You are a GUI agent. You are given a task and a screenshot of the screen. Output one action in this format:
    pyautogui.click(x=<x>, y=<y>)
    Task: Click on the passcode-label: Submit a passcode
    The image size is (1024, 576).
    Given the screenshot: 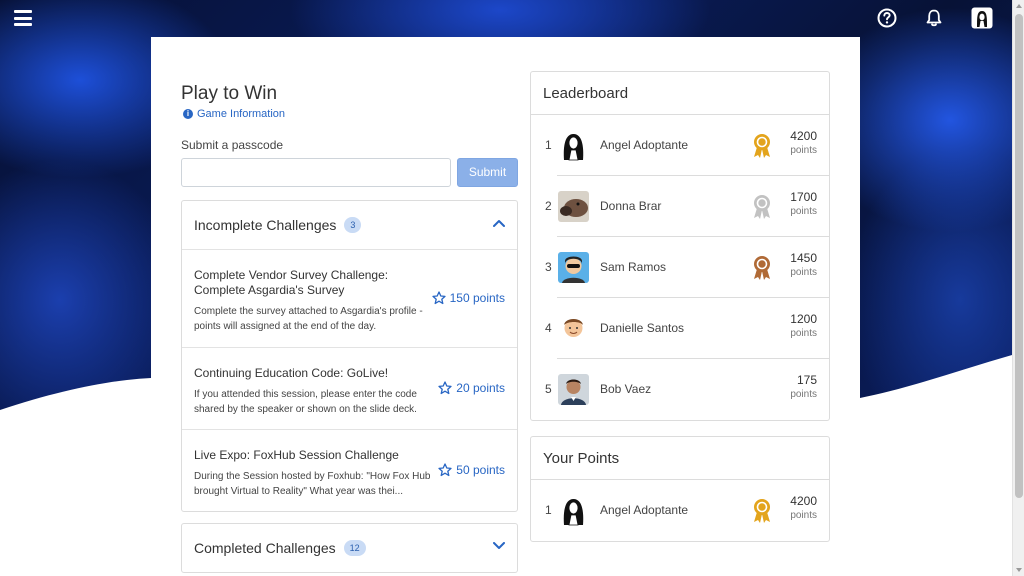 What is the action you would take?
    pyautogui.click(x=232, y=145)
    